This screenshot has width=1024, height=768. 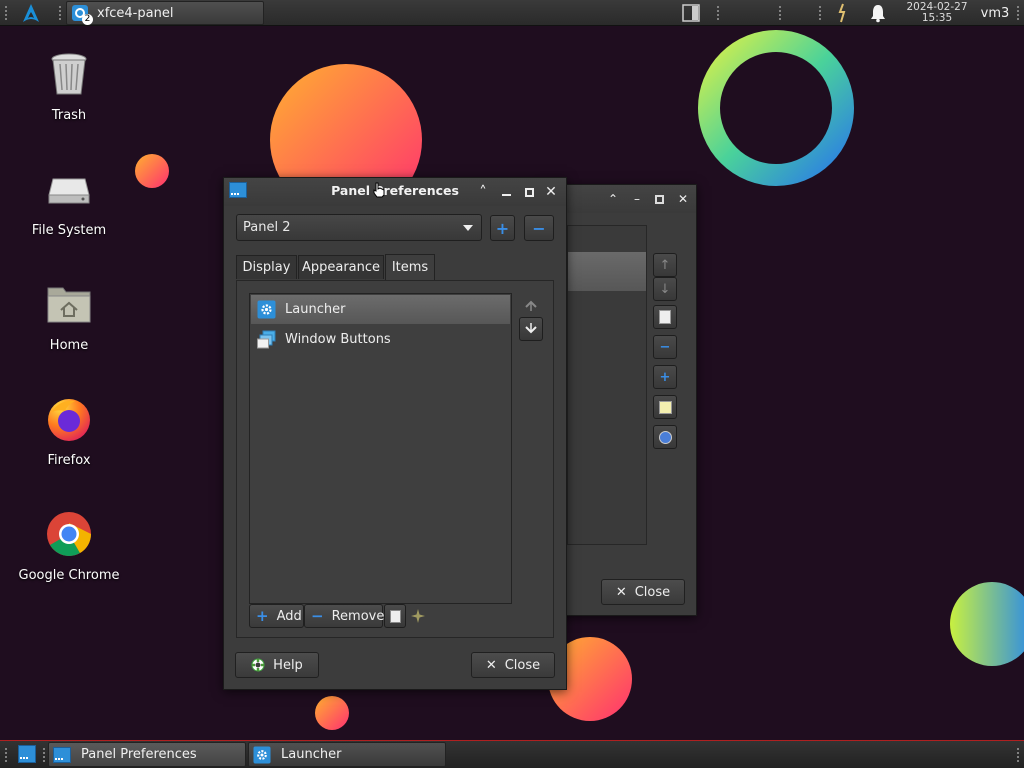 What do you see at coordinates (347, 754) in the screenshot?
I see `taskbar-item-launcher: Launcher` at bounding box center [347, 754].